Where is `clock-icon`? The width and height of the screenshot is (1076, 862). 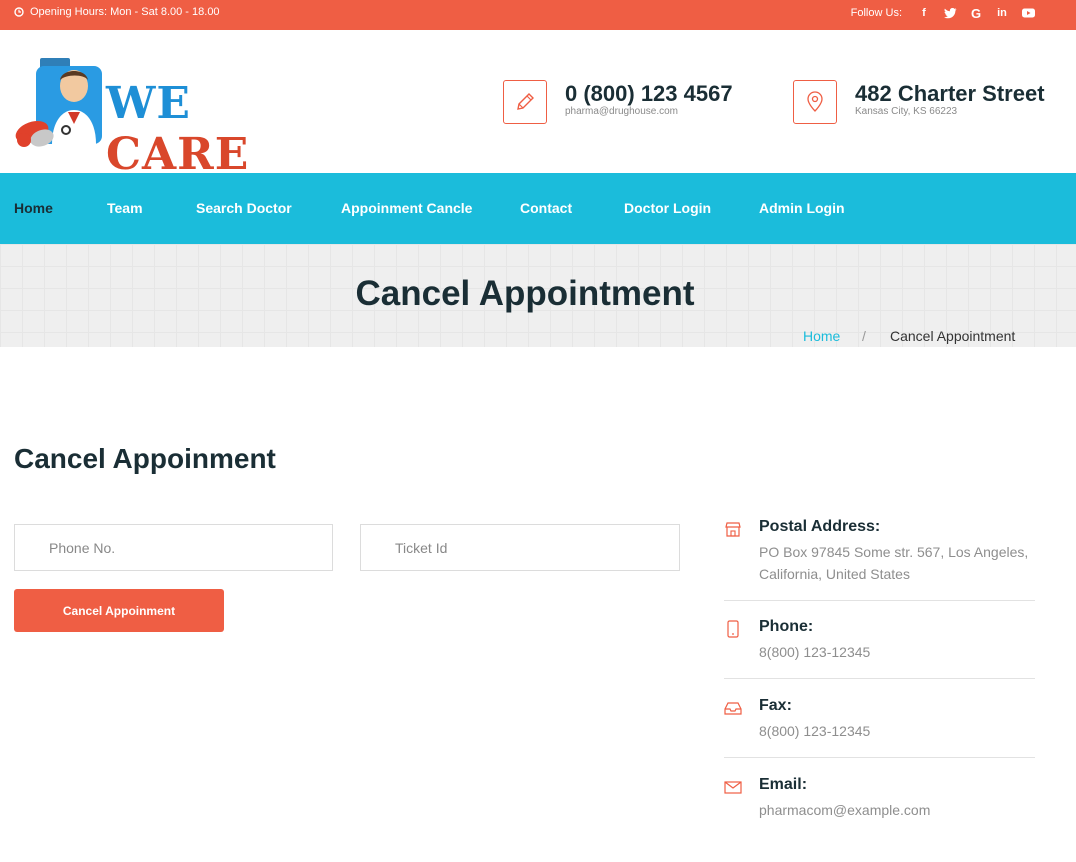 clock-icon is located at coordinates (19, 12).